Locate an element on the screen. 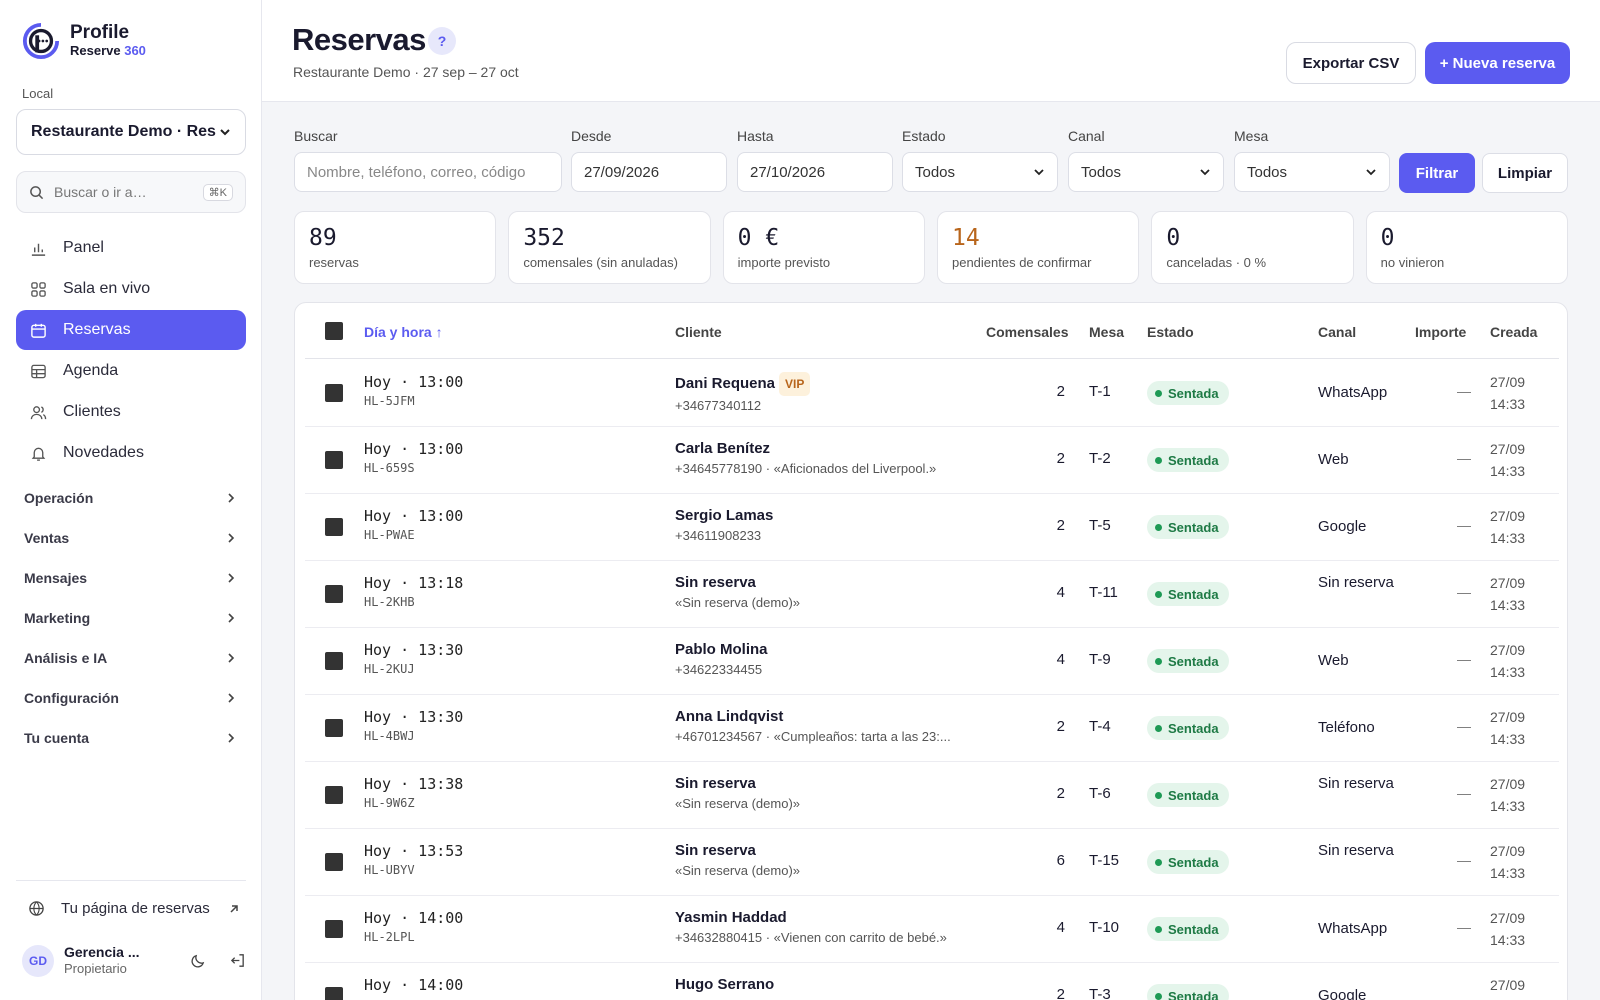 This screenshot has height=1000, width=1600. stat-label: pendientes de confirmar is located at coordinates (1021, 262).